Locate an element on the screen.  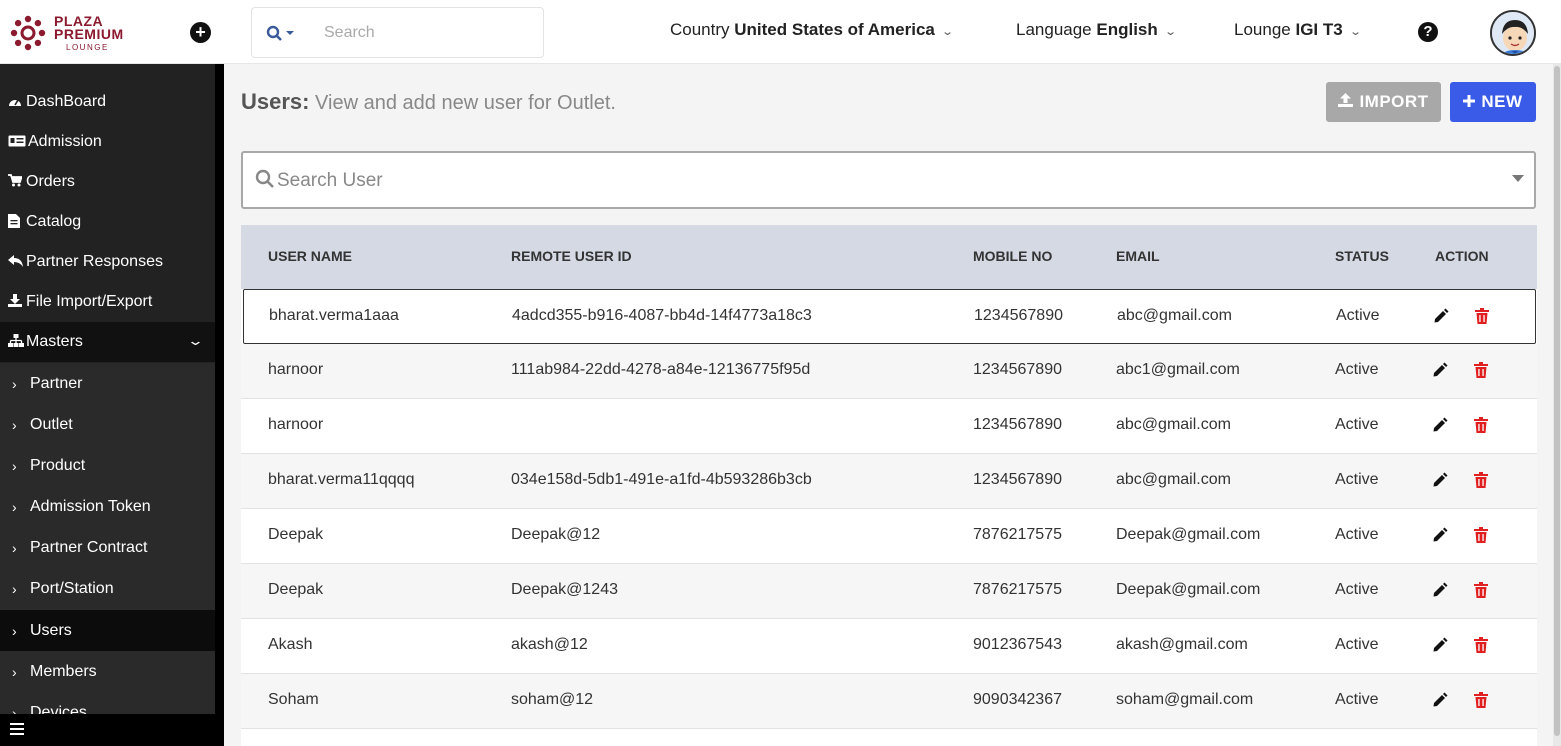
lounge-label: Lounge is located at coordinates (1262, 29).